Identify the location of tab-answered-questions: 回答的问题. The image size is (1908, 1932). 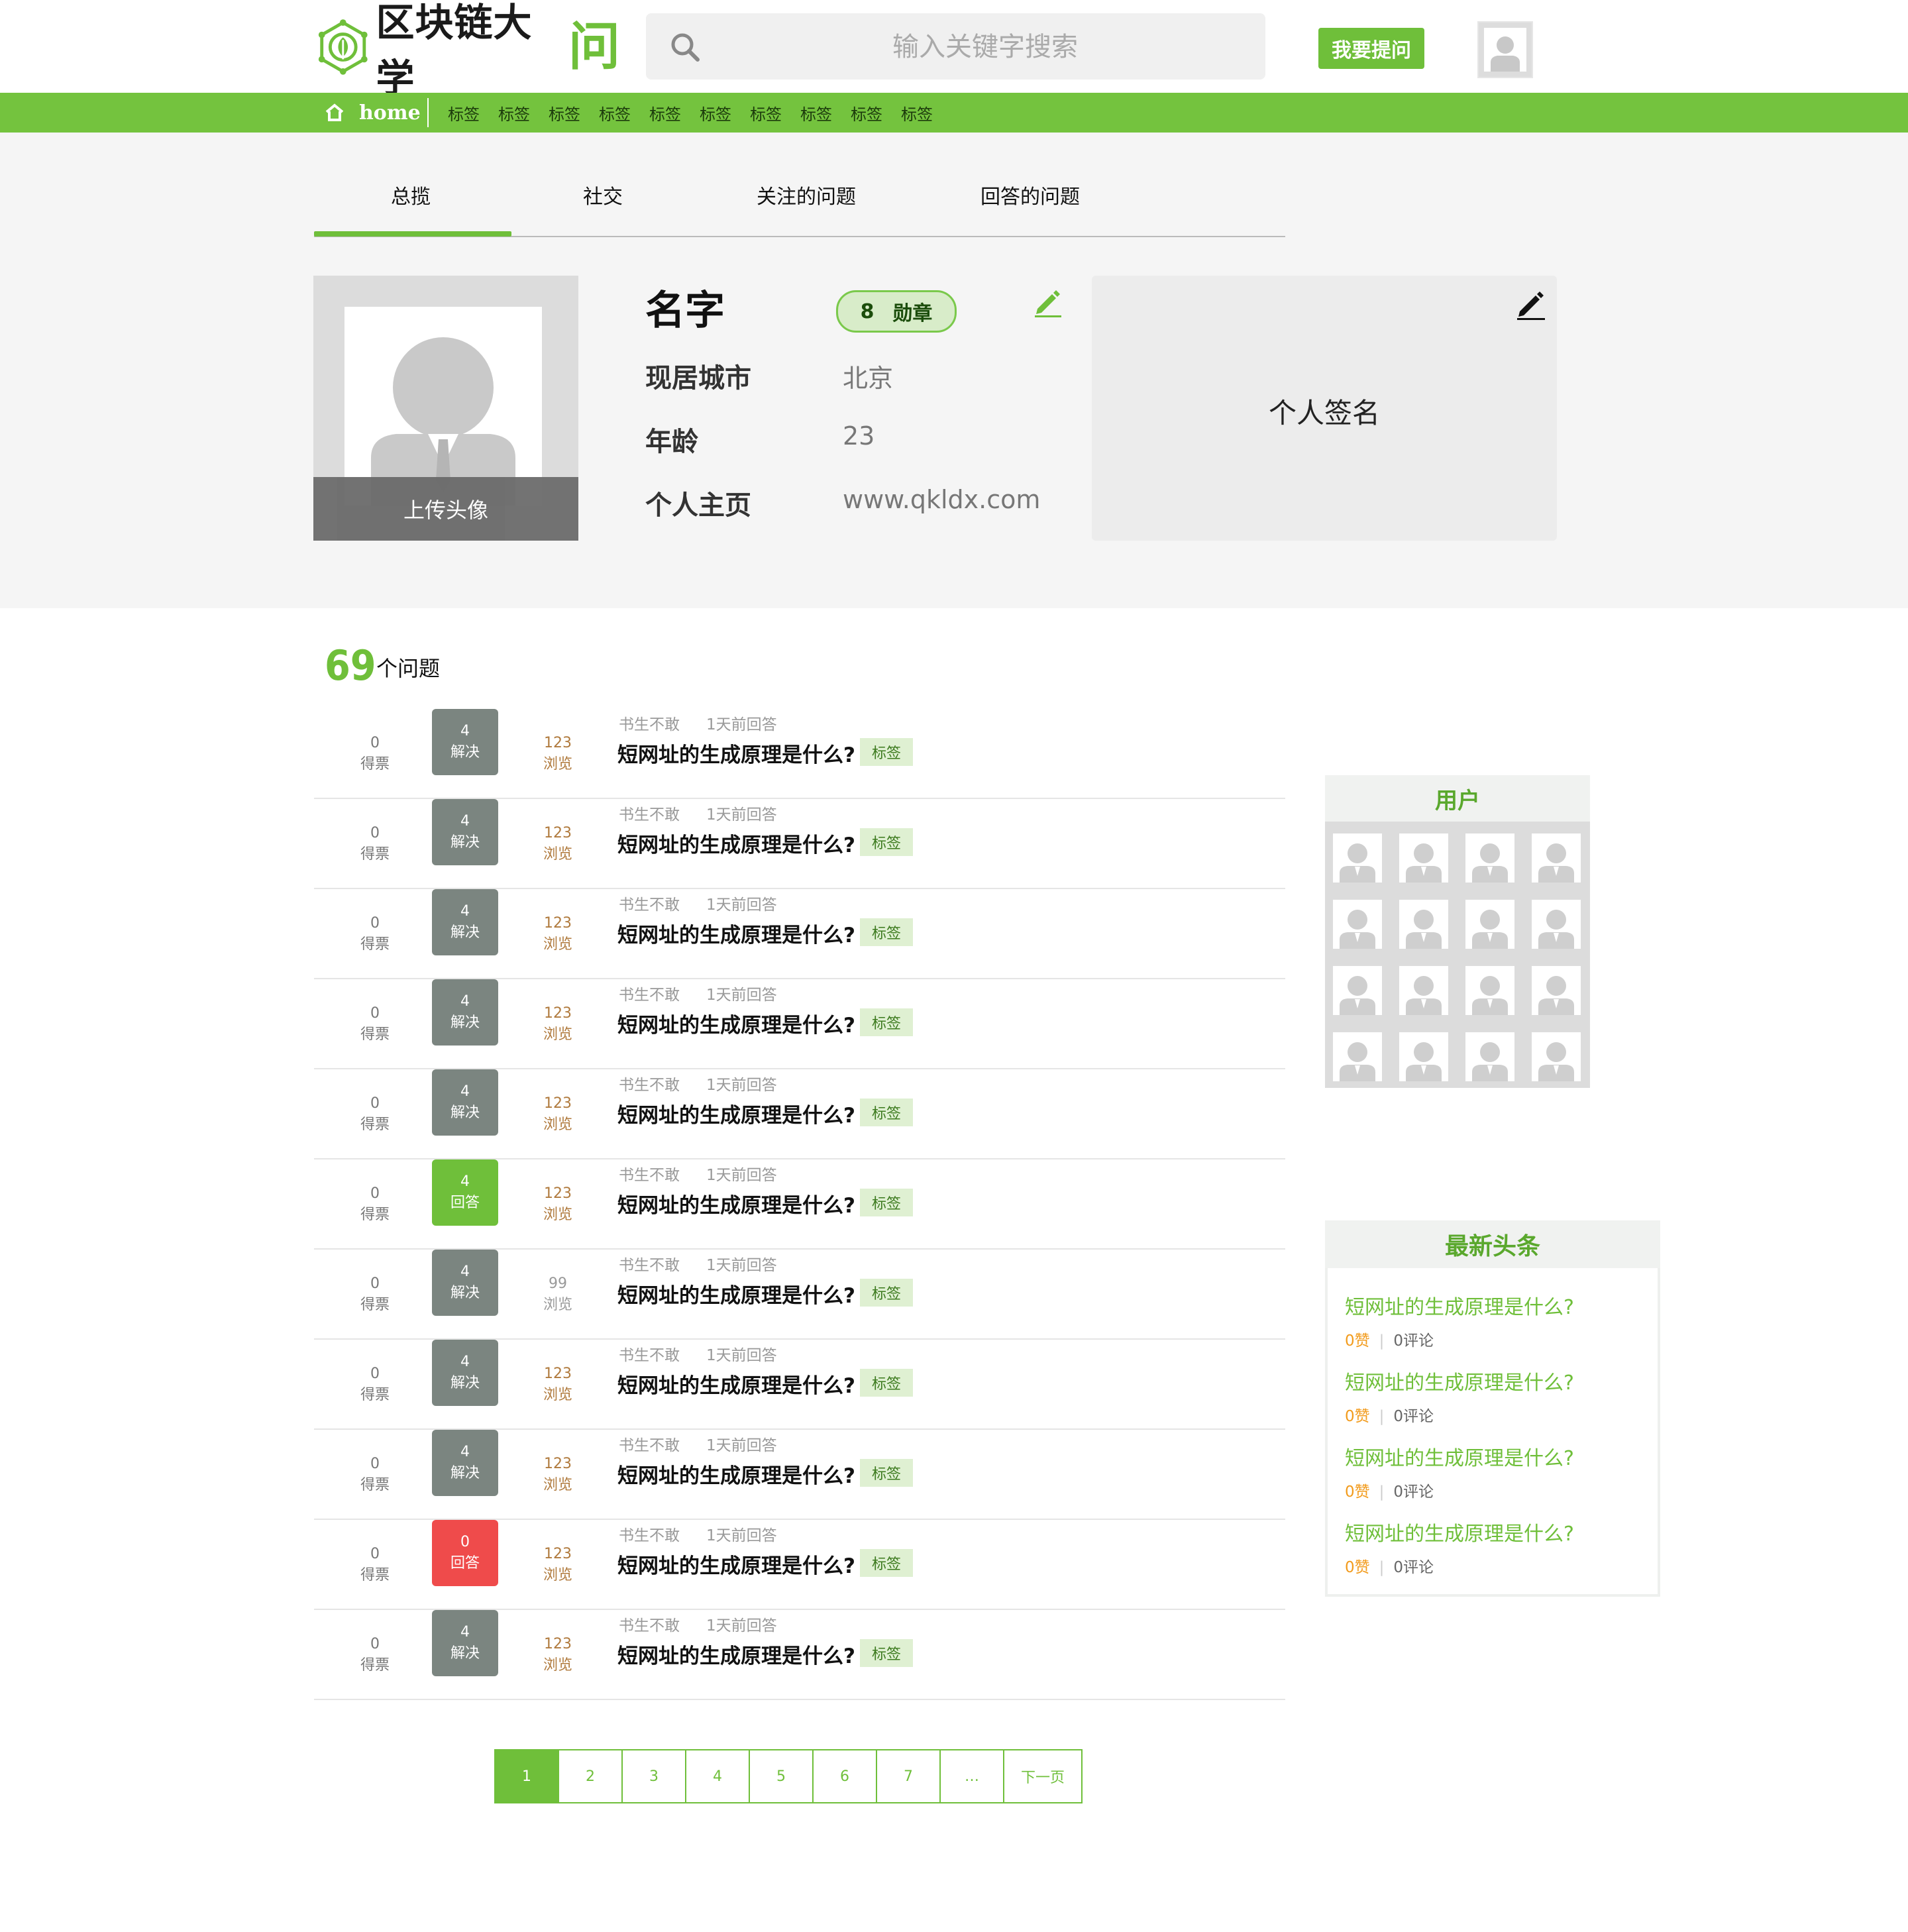
(1030, 194).